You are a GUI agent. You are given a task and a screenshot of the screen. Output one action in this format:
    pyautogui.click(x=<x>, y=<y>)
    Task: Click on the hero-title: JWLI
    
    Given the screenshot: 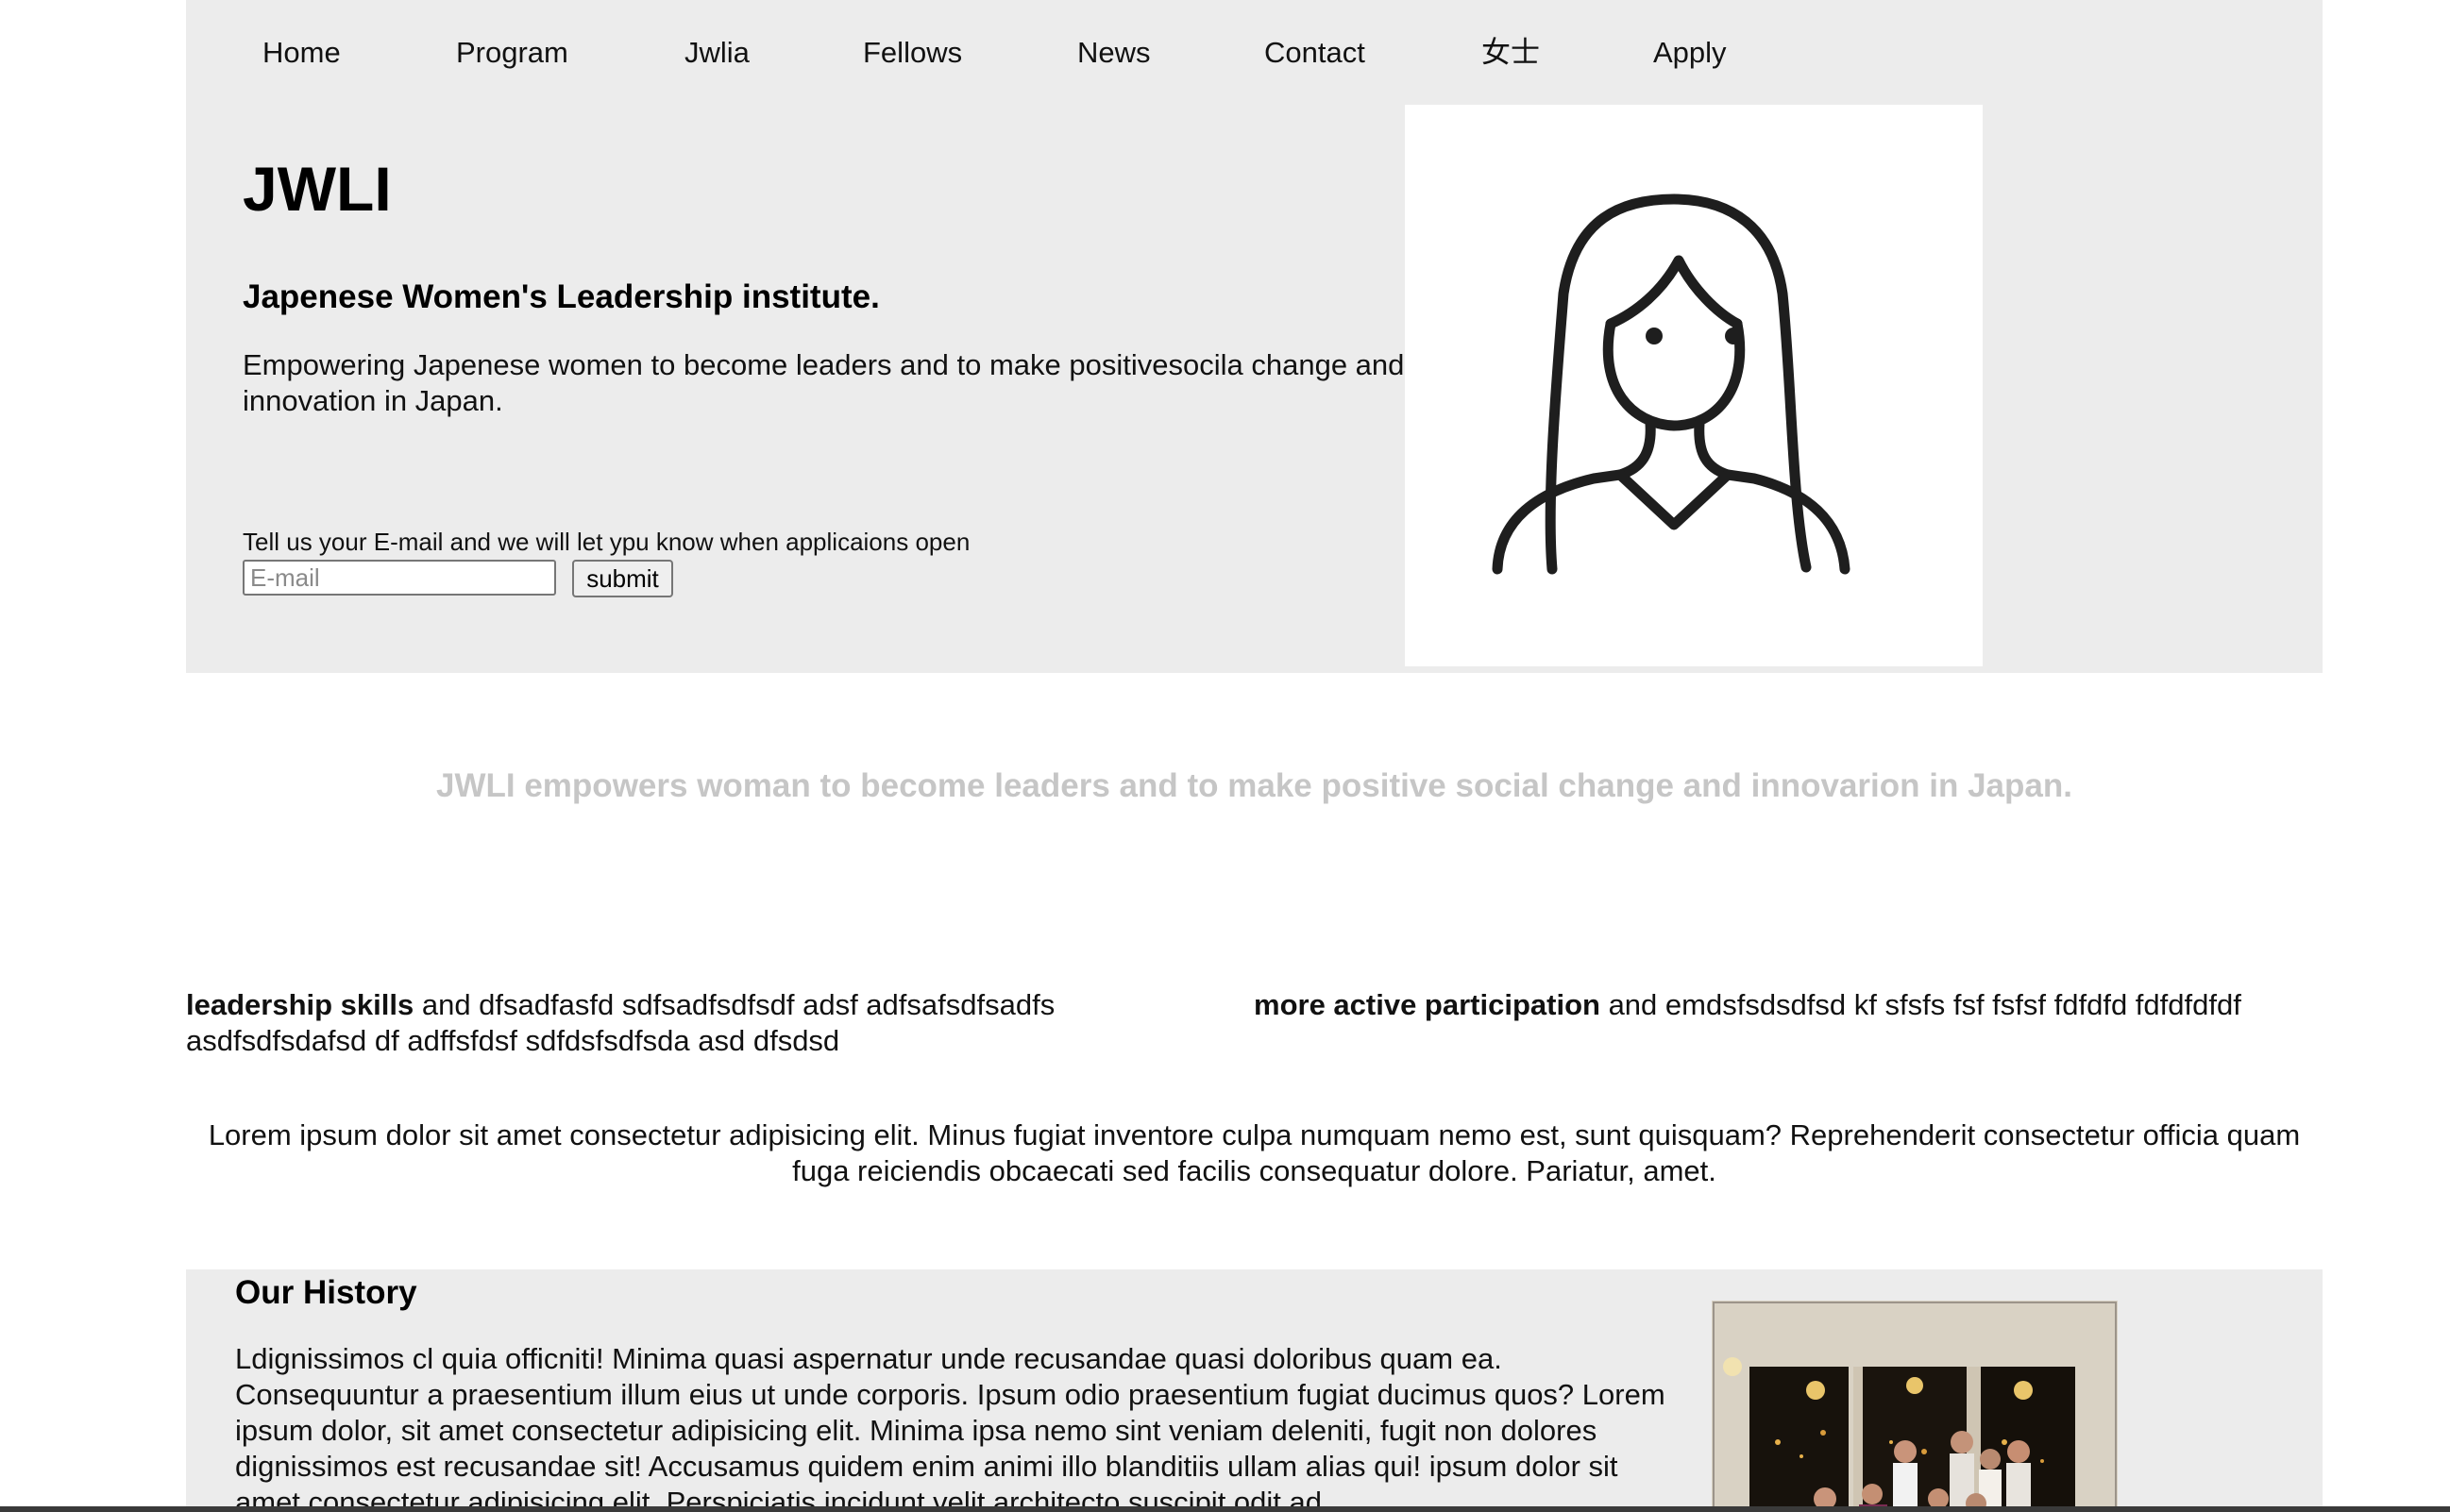 What is the action you would take?
    pyautogui.click(x=317, y=189)
    